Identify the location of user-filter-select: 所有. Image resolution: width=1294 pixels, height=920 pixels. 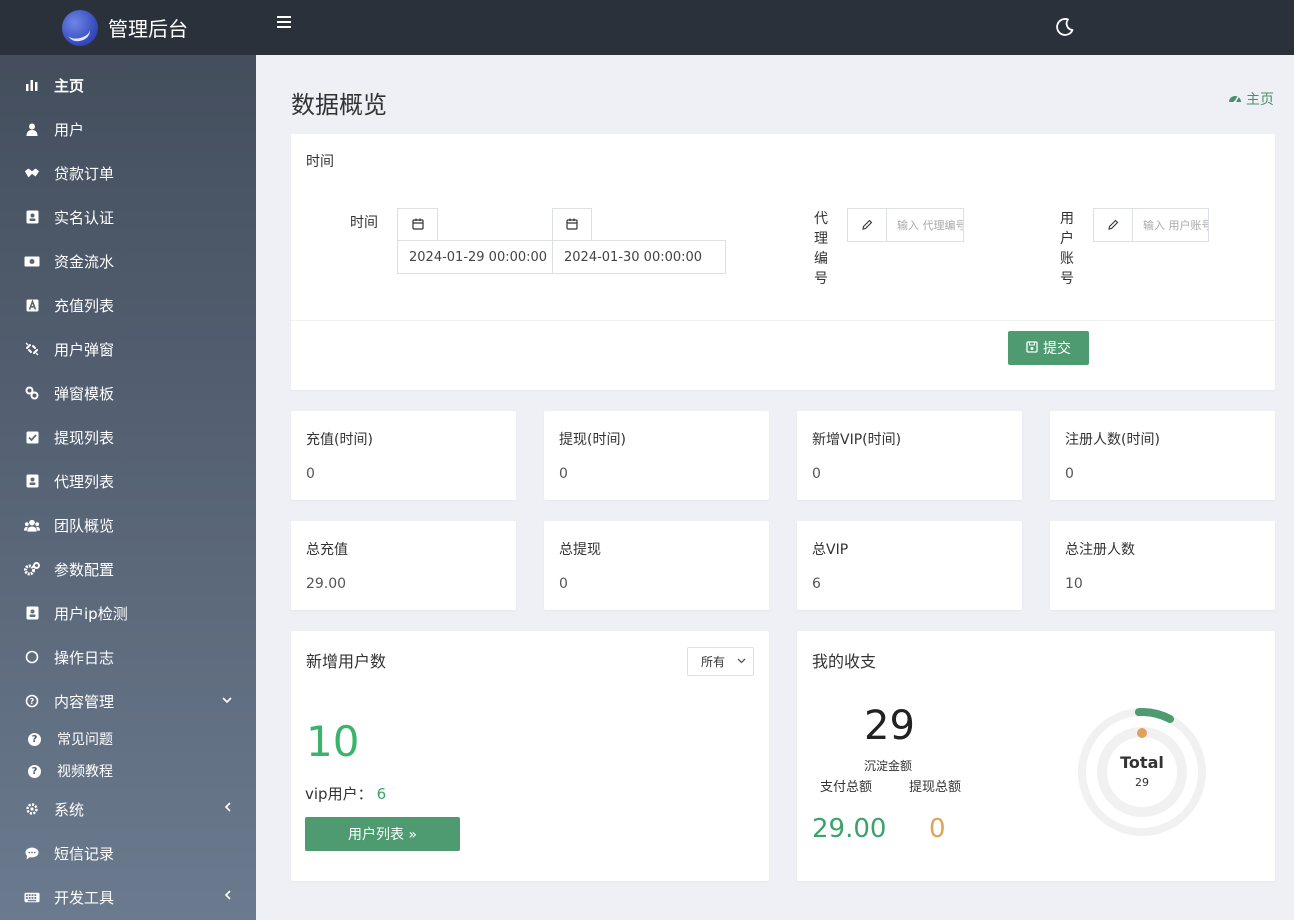
(720, 661).